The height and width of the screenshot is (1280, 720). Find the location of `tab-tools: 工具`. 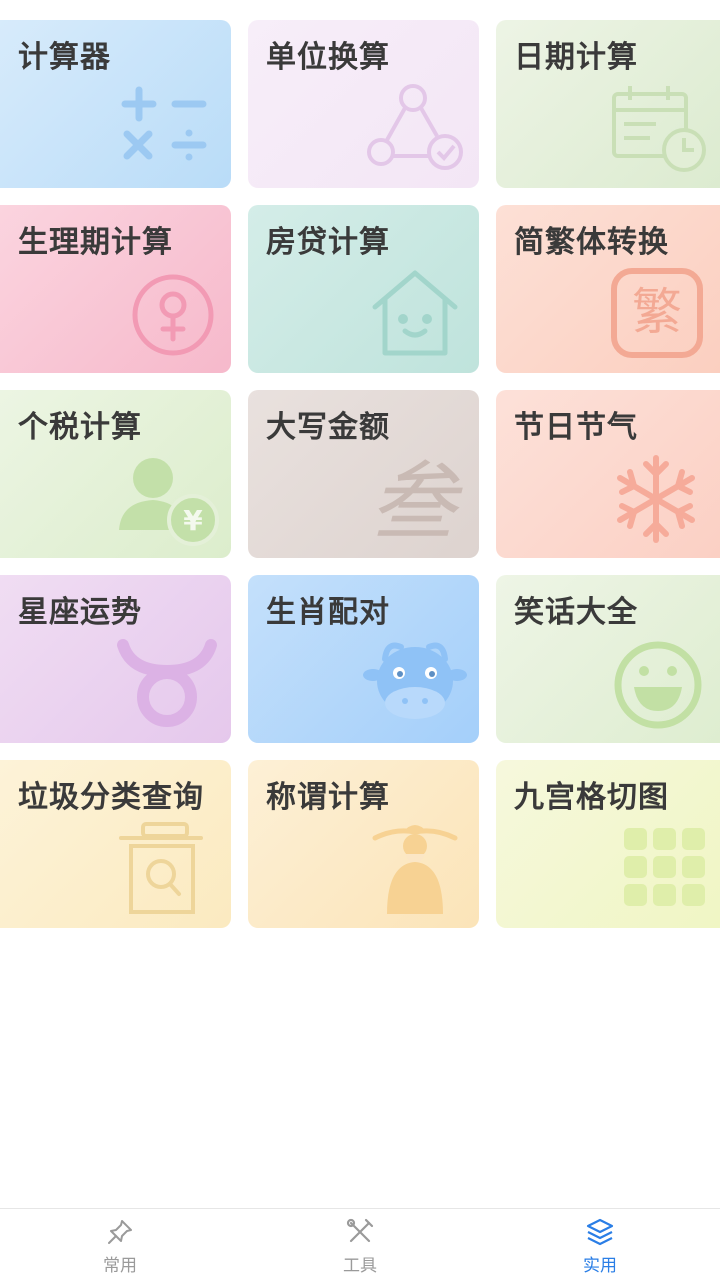

tab-tools: 工具 is located at coordinates (360, 1244).